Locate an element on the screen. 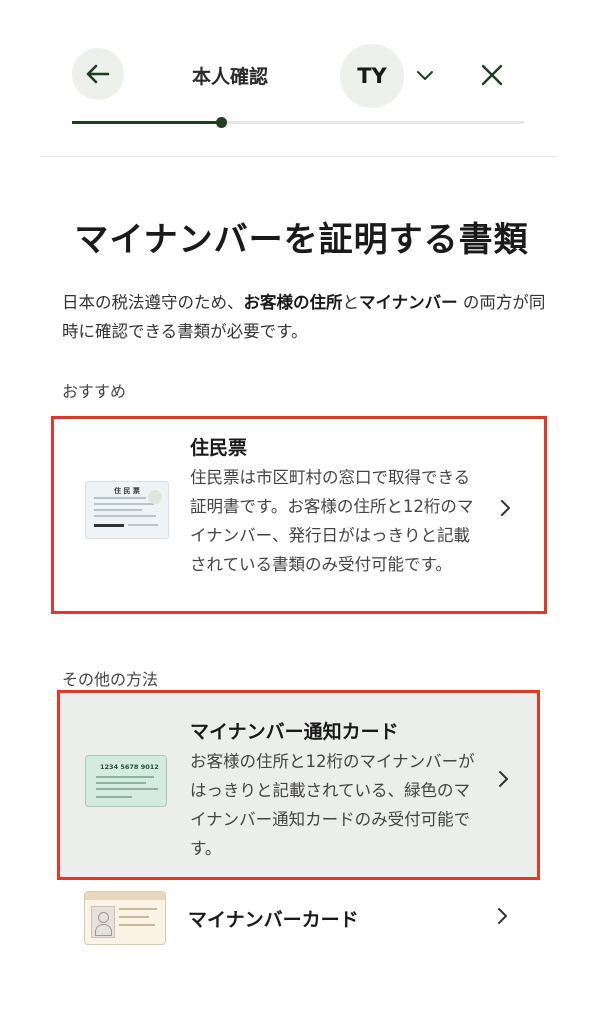 The image size is (603, 1024). description-text: 日本の税法遵守のため、 is located at coordinates (153, 302).